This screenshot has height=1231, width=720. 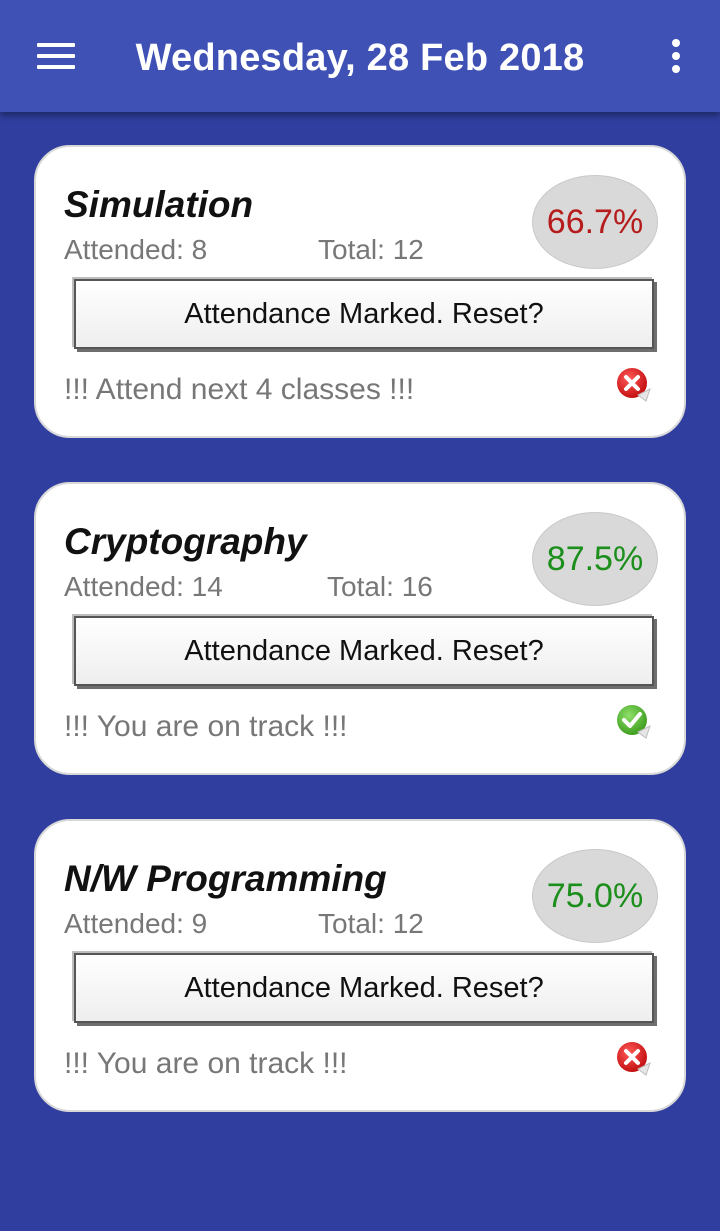 I want to click on total-count: Total: 16, so click(x=380, y=586).